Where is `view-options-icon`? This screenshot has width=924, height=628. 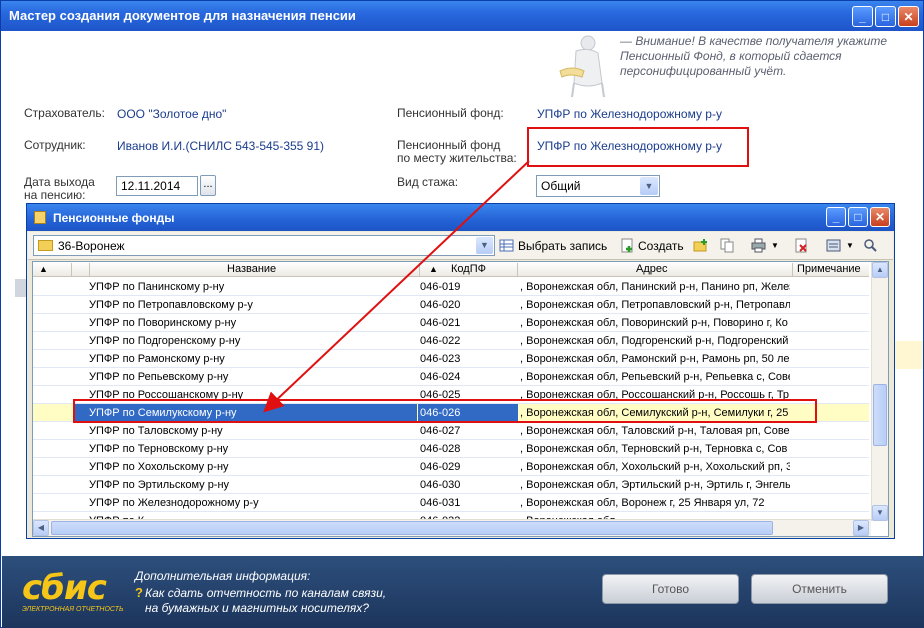
view-options-icon is located at coordinates (833, 245).